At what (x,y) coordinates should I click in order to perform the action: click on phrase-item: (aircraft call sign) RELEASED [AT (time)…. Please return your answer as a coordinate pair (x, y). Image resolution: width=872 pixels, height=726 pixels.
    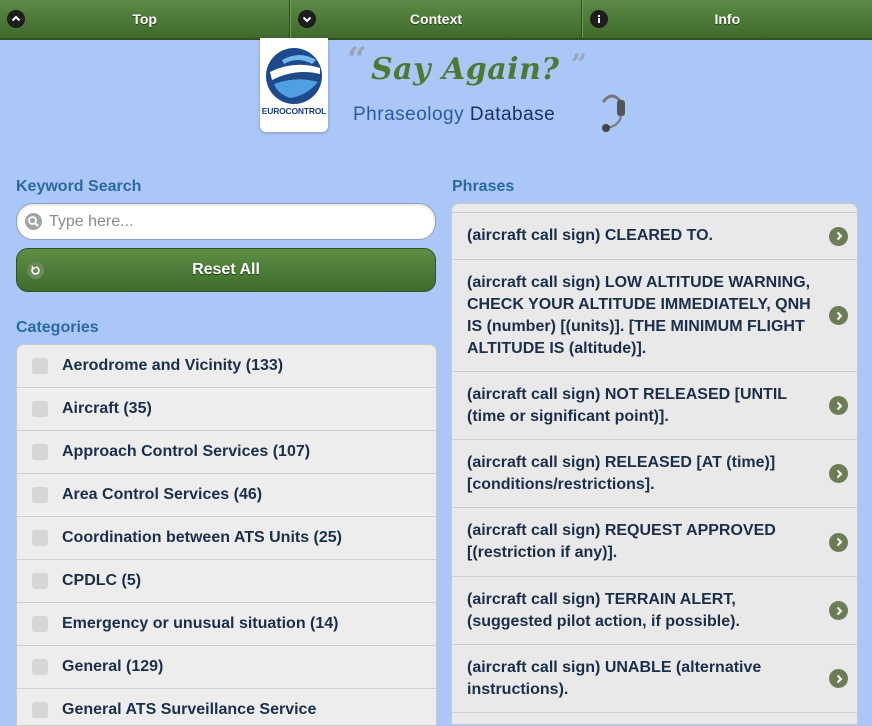
    Looking at the image, I should click on (654, 474).